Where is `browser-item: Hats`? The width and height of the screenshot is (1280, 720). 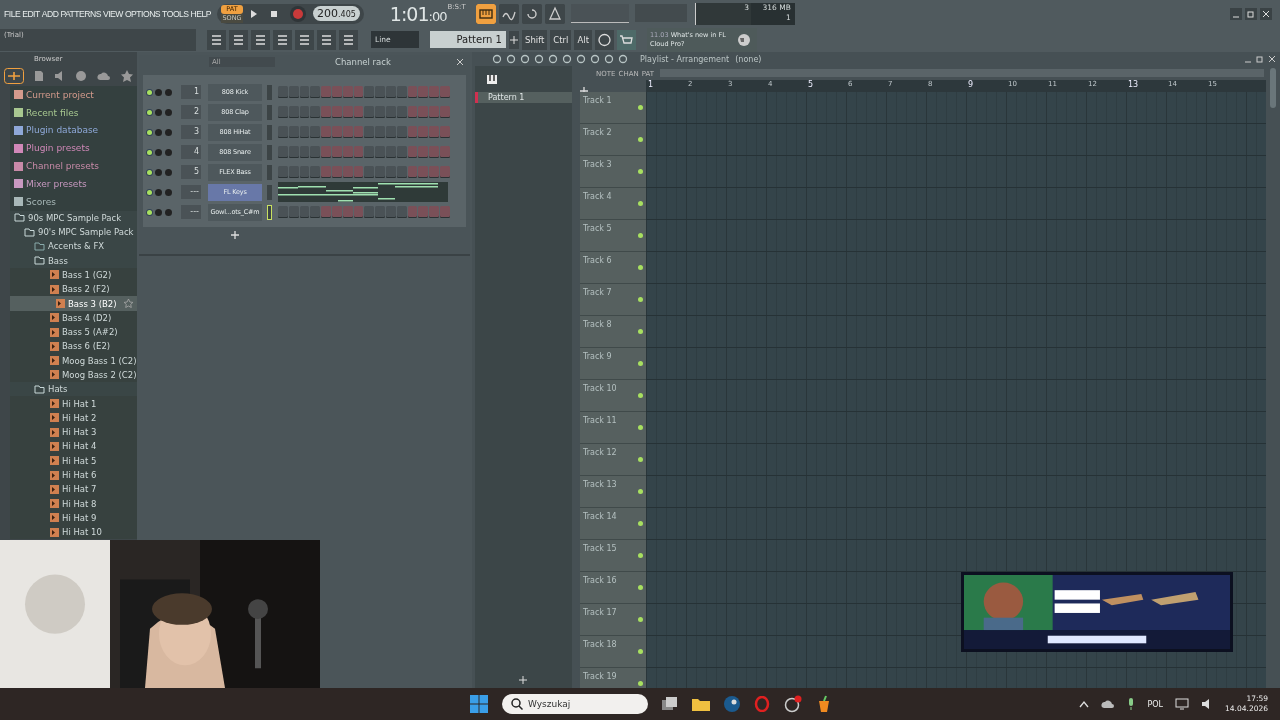 browser-item: Hats is located at coordinates (73, 389).